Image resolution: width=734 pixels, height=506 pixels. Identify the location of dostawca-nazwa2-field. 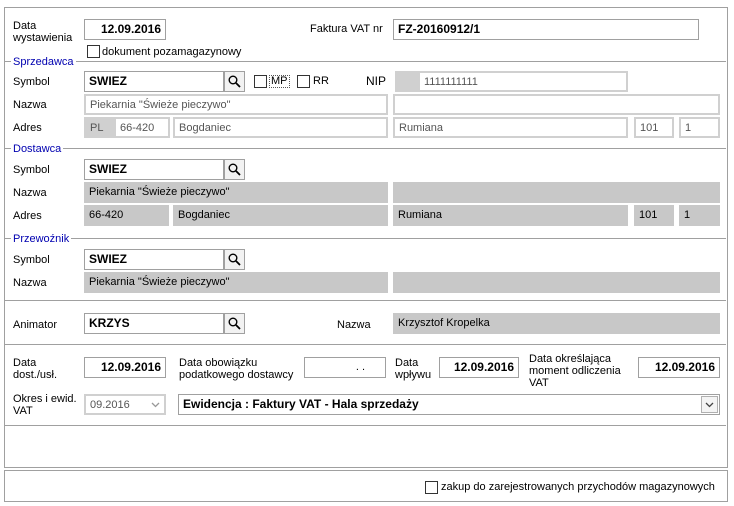
(556, 192).